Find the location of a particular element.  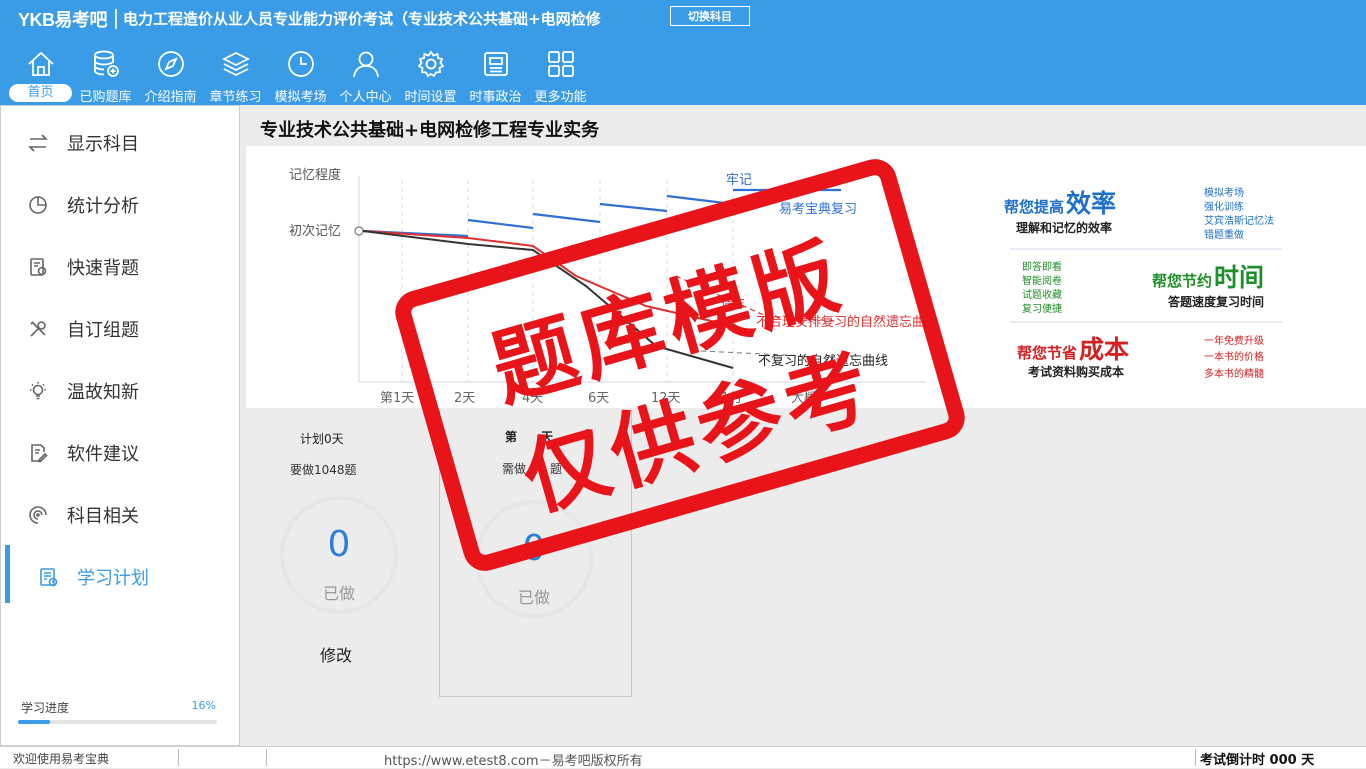

sidebar-item-label: 快速背题 is located at coordinates (103, 268).